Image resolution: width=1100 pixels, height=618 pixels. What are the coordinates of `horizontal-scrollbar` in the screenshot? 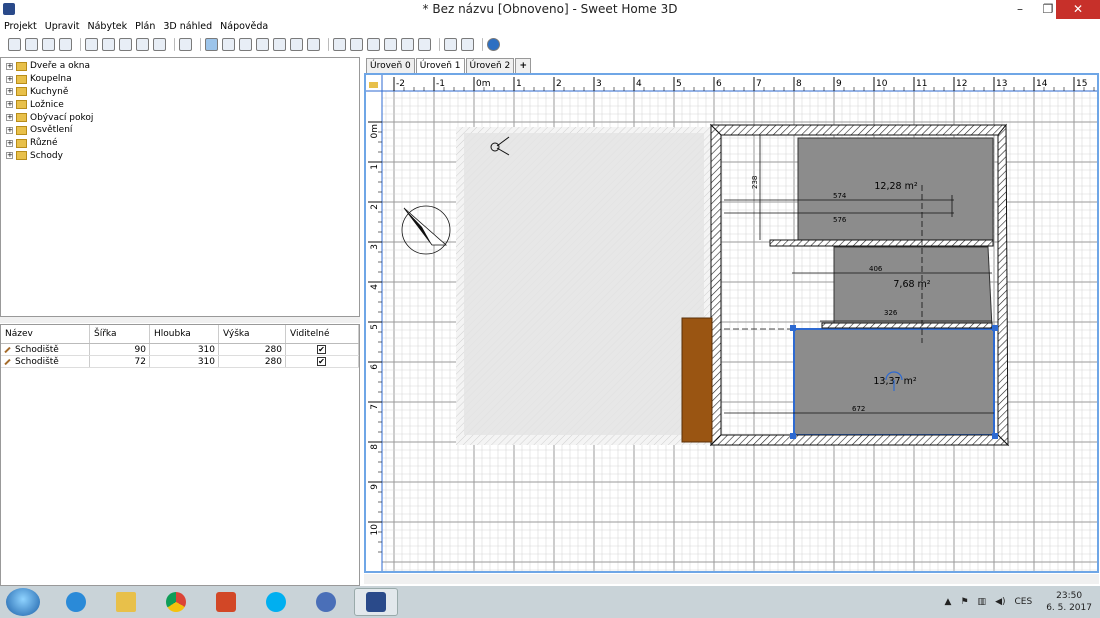 It's located at (731, 579).